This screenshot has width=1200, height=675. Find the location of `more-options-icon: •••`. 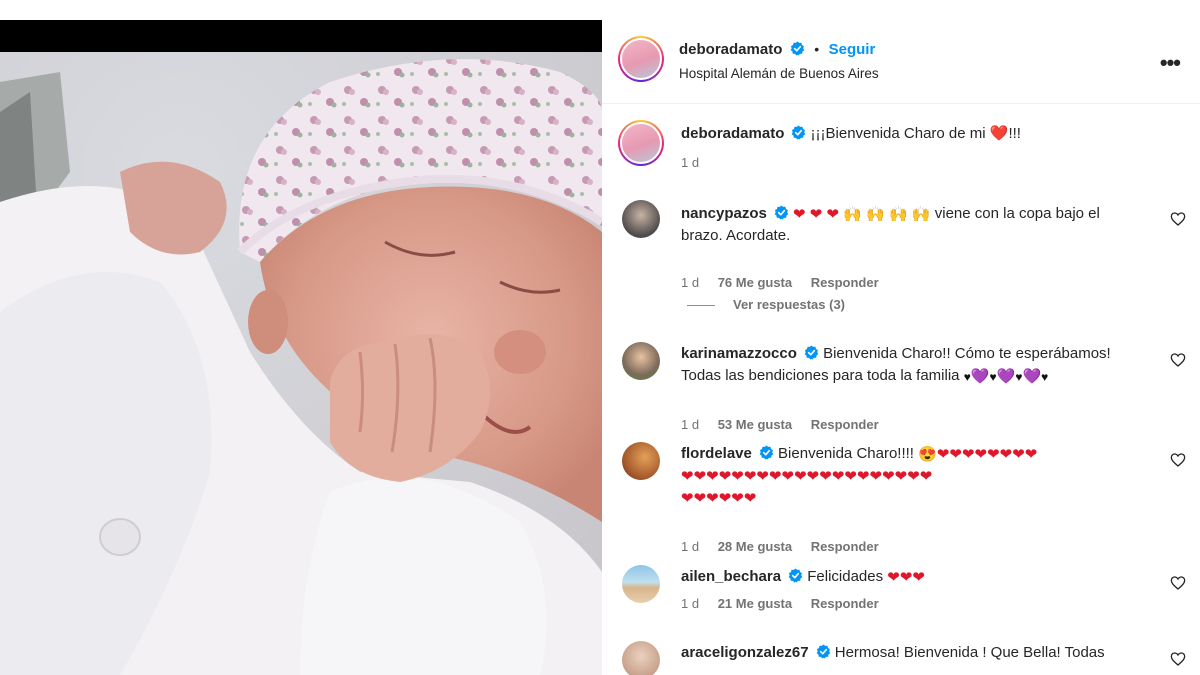

more-options-icon: ••• is located at coordinates (1170, 63).